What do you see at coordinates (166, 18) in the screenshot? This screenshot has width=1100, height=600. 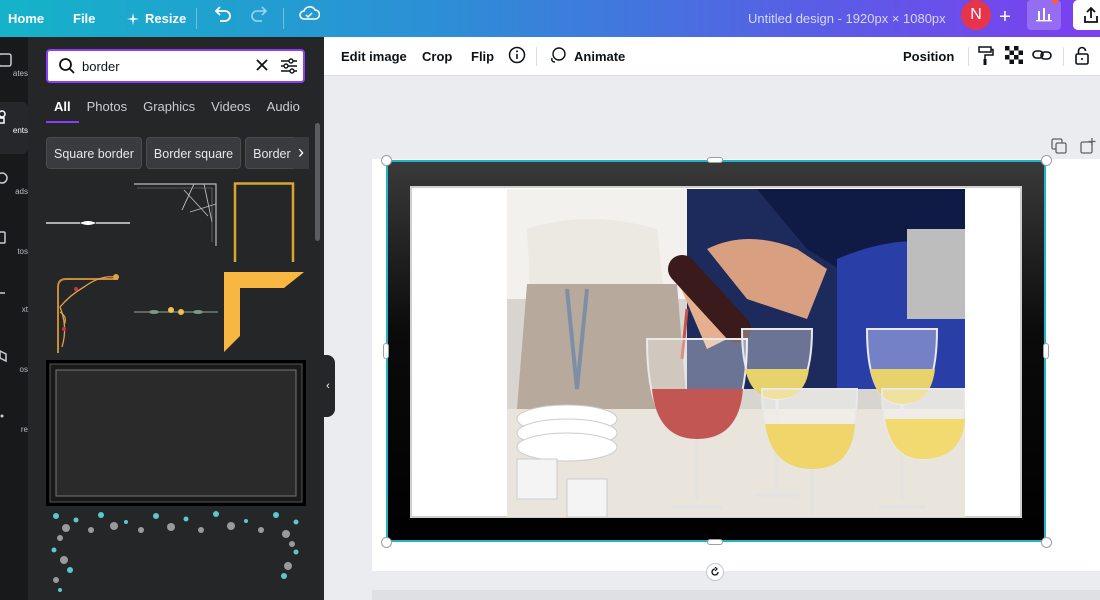 I see `resize-label: Resize` at bounding box center [166, 18].